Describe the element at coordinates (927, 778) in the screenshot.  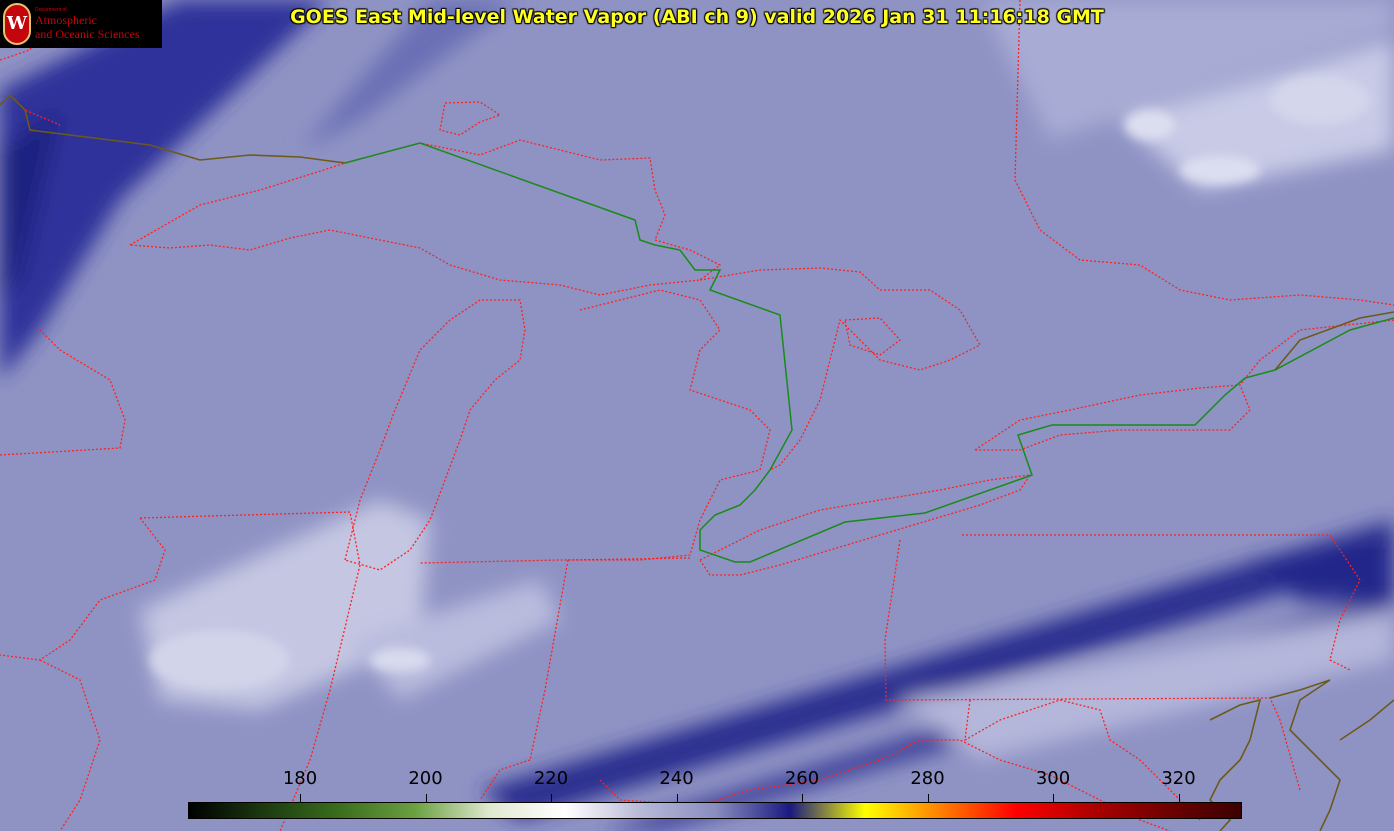
I see `colorbar-tick-label: 280` at that location.